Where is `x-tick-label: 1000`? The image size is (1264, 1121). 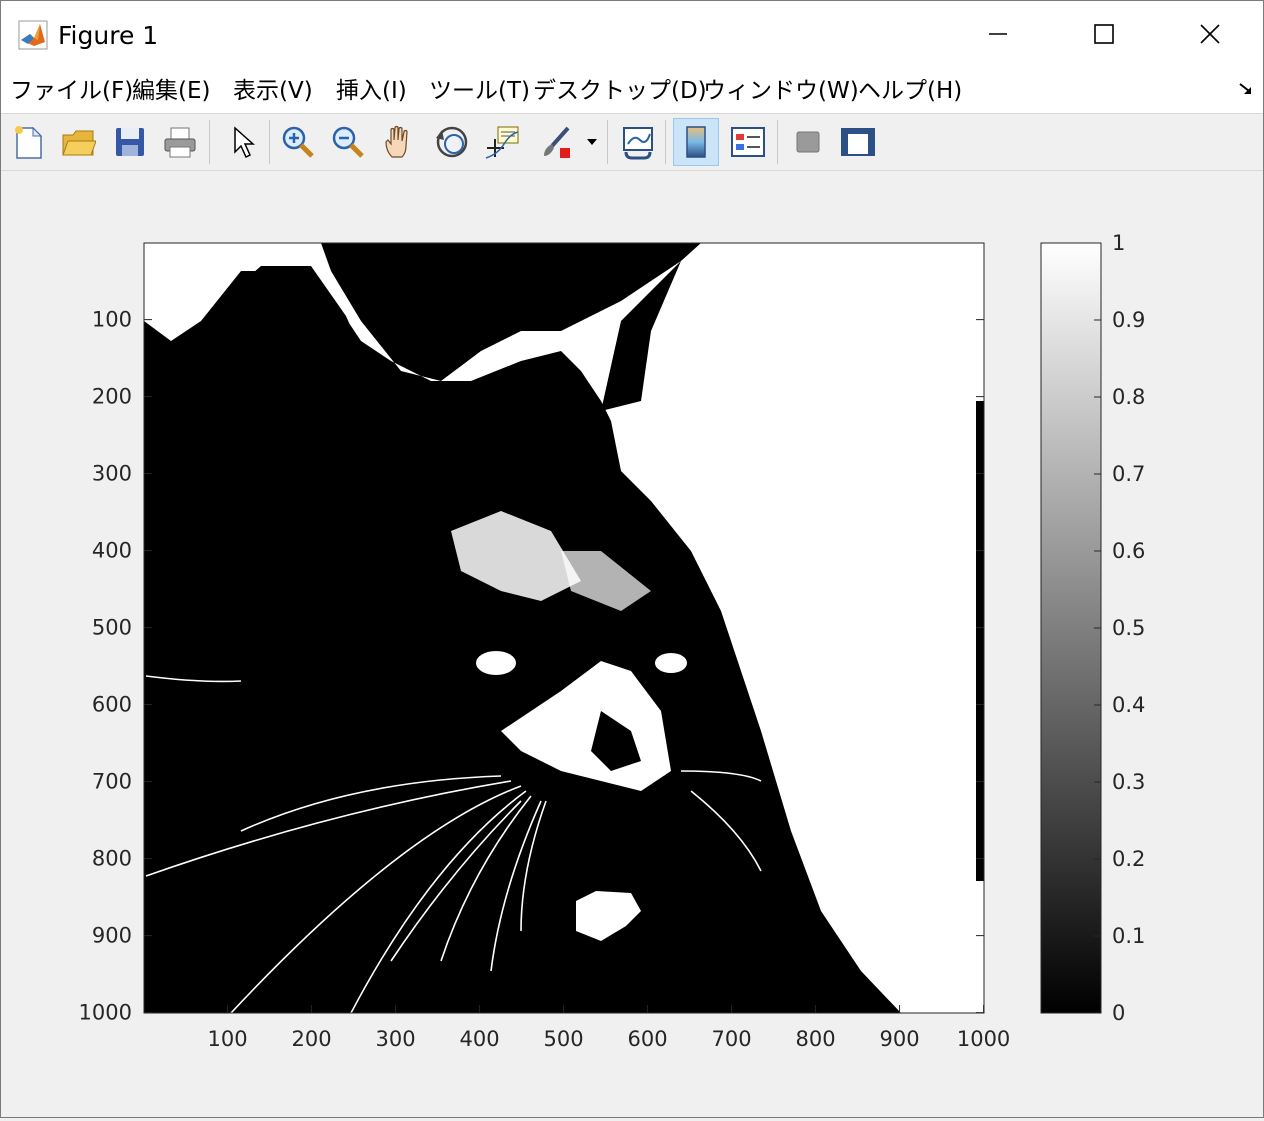
x-tick-label: 1000 is located at coordinates (983, 1039).